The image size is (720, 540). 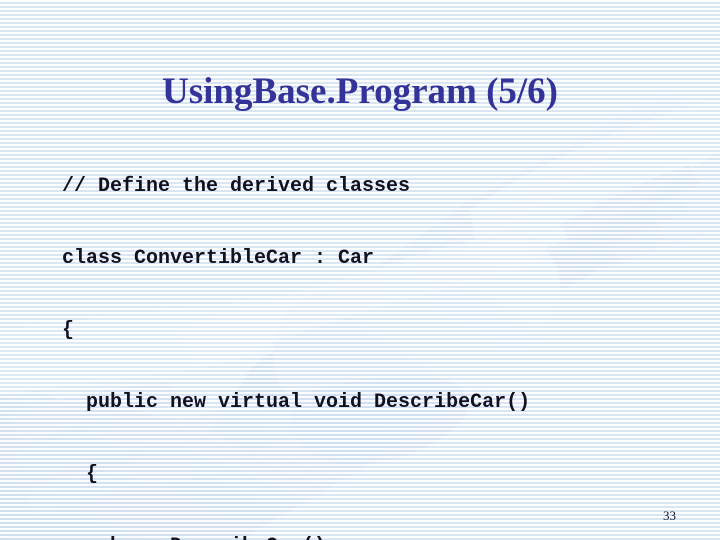 What do you see at coordinates (236, 186) in the screenshot?
I see `code-line: // Define the derived classes` at bounding box center [236, 186].